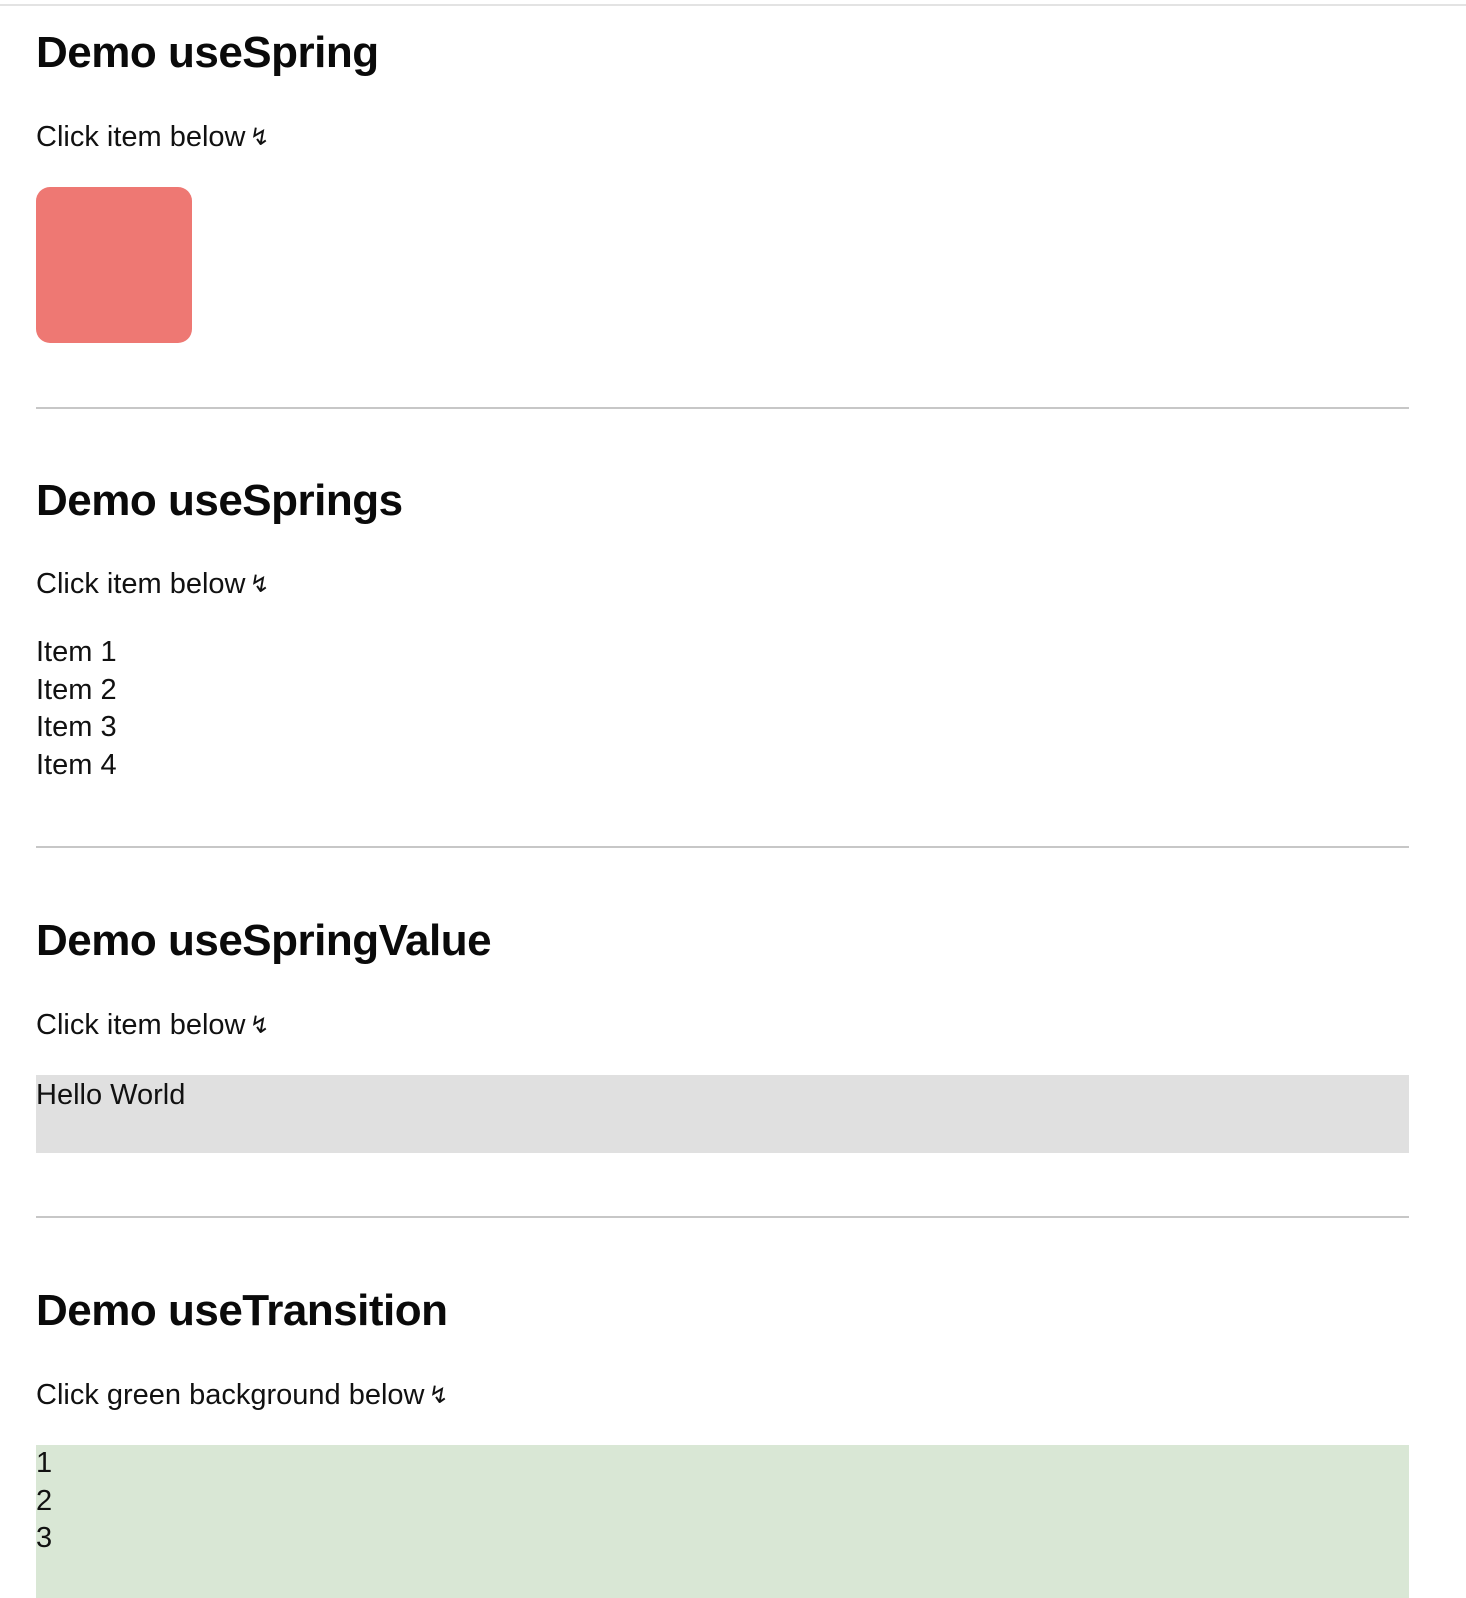 This screenshot has width=1466, height=1598. What do you see at coordinates (44, 1500) in the screenshot?
I see `transition-entry: 2` at bounding box center [44, 1500].